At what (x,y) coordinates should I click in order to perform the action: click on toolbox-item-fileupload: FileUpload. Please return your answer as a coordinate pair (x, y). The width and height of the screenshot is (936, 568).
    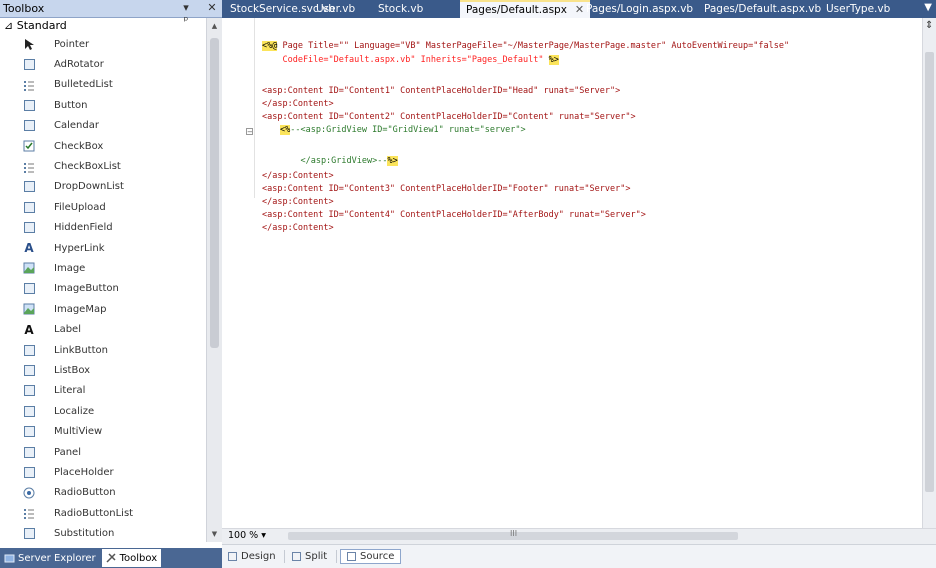
    Looking at the image, I should click on (103, 207).